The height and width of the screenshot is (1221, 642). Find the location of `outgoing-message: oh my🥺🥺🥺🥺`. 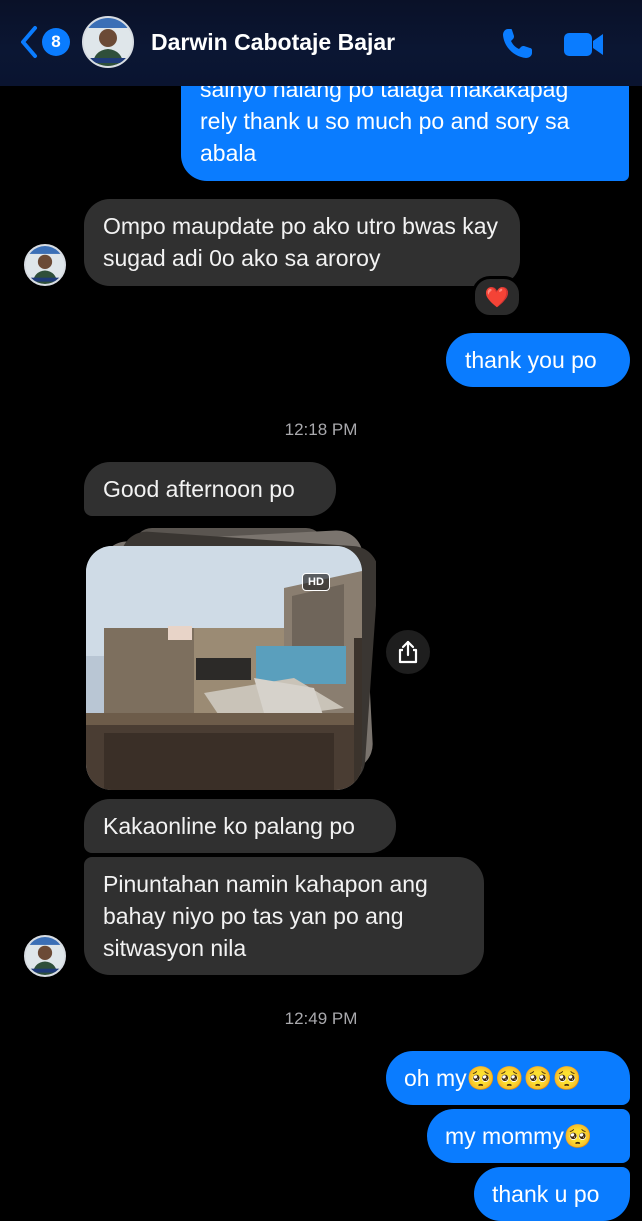

outgoing-message: oh my🥺🥺🥺🥺 is located at coordinates (508, 1078).